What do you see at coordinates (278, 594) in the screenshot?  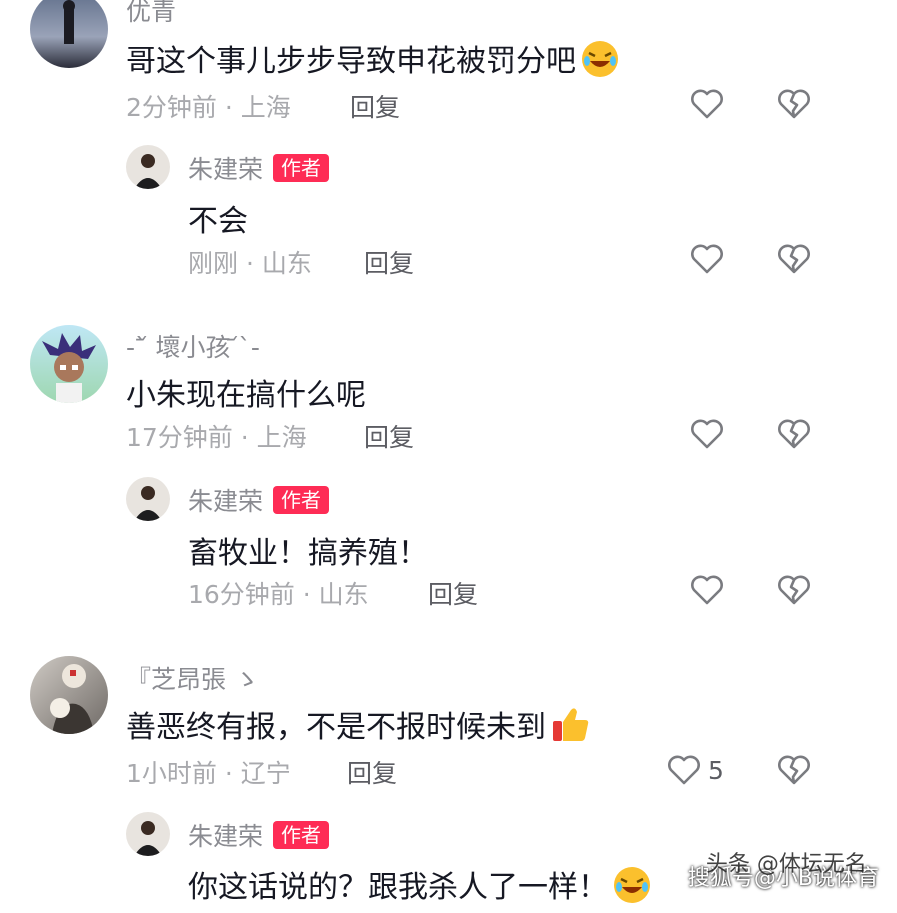 I see `reply-meta: 16分钟前 · 山东` at bounding box center [278, 594].